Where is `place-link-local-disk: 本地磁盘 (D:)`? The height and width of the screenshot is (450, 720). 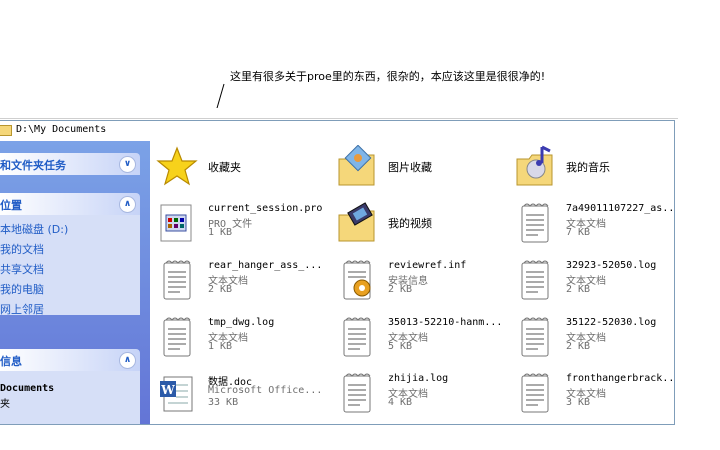
place-link-local-disk: 本地磁盘 (D:) is located at coordinates (34, 229).